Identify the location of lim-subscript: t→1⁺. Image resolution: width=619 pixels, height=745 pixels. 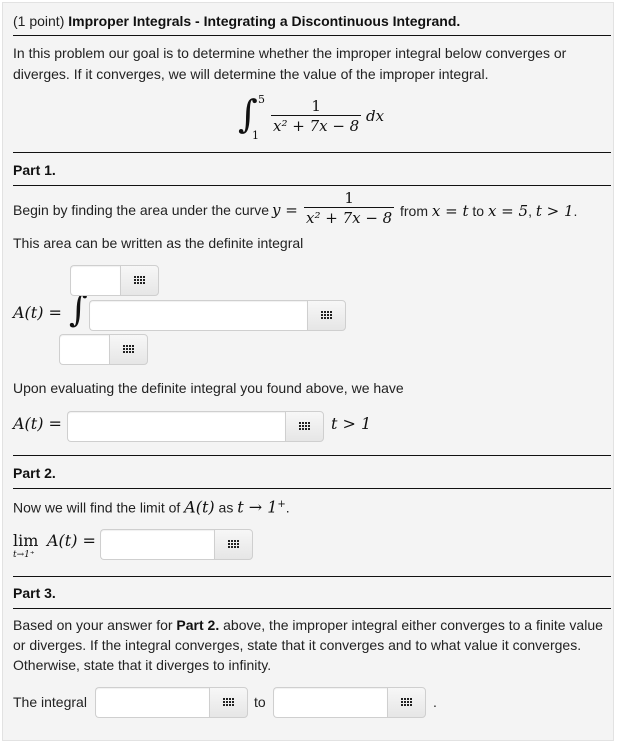
(24, 555).